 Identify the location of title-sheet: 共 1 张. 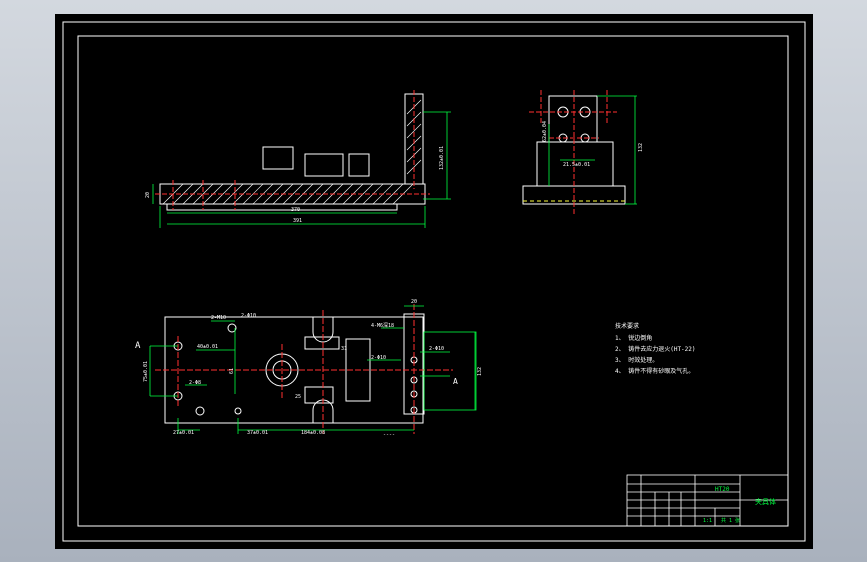
(730, 520).